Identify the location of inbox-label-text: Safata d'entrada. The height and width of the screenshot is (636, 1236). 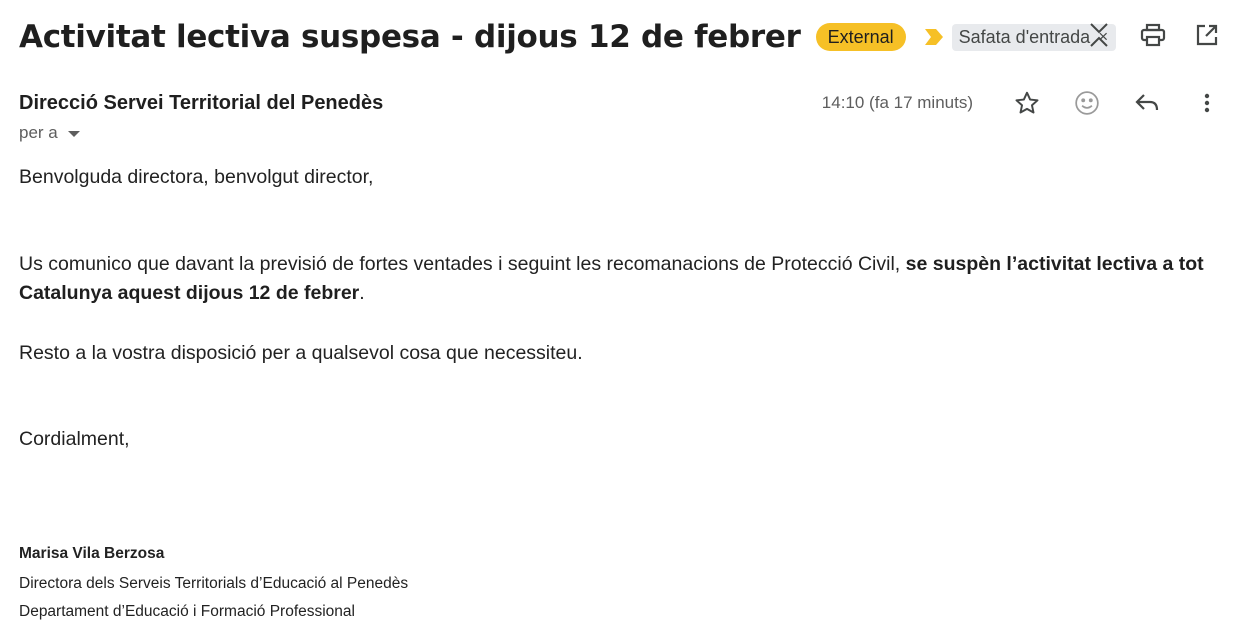
(1024, 36).